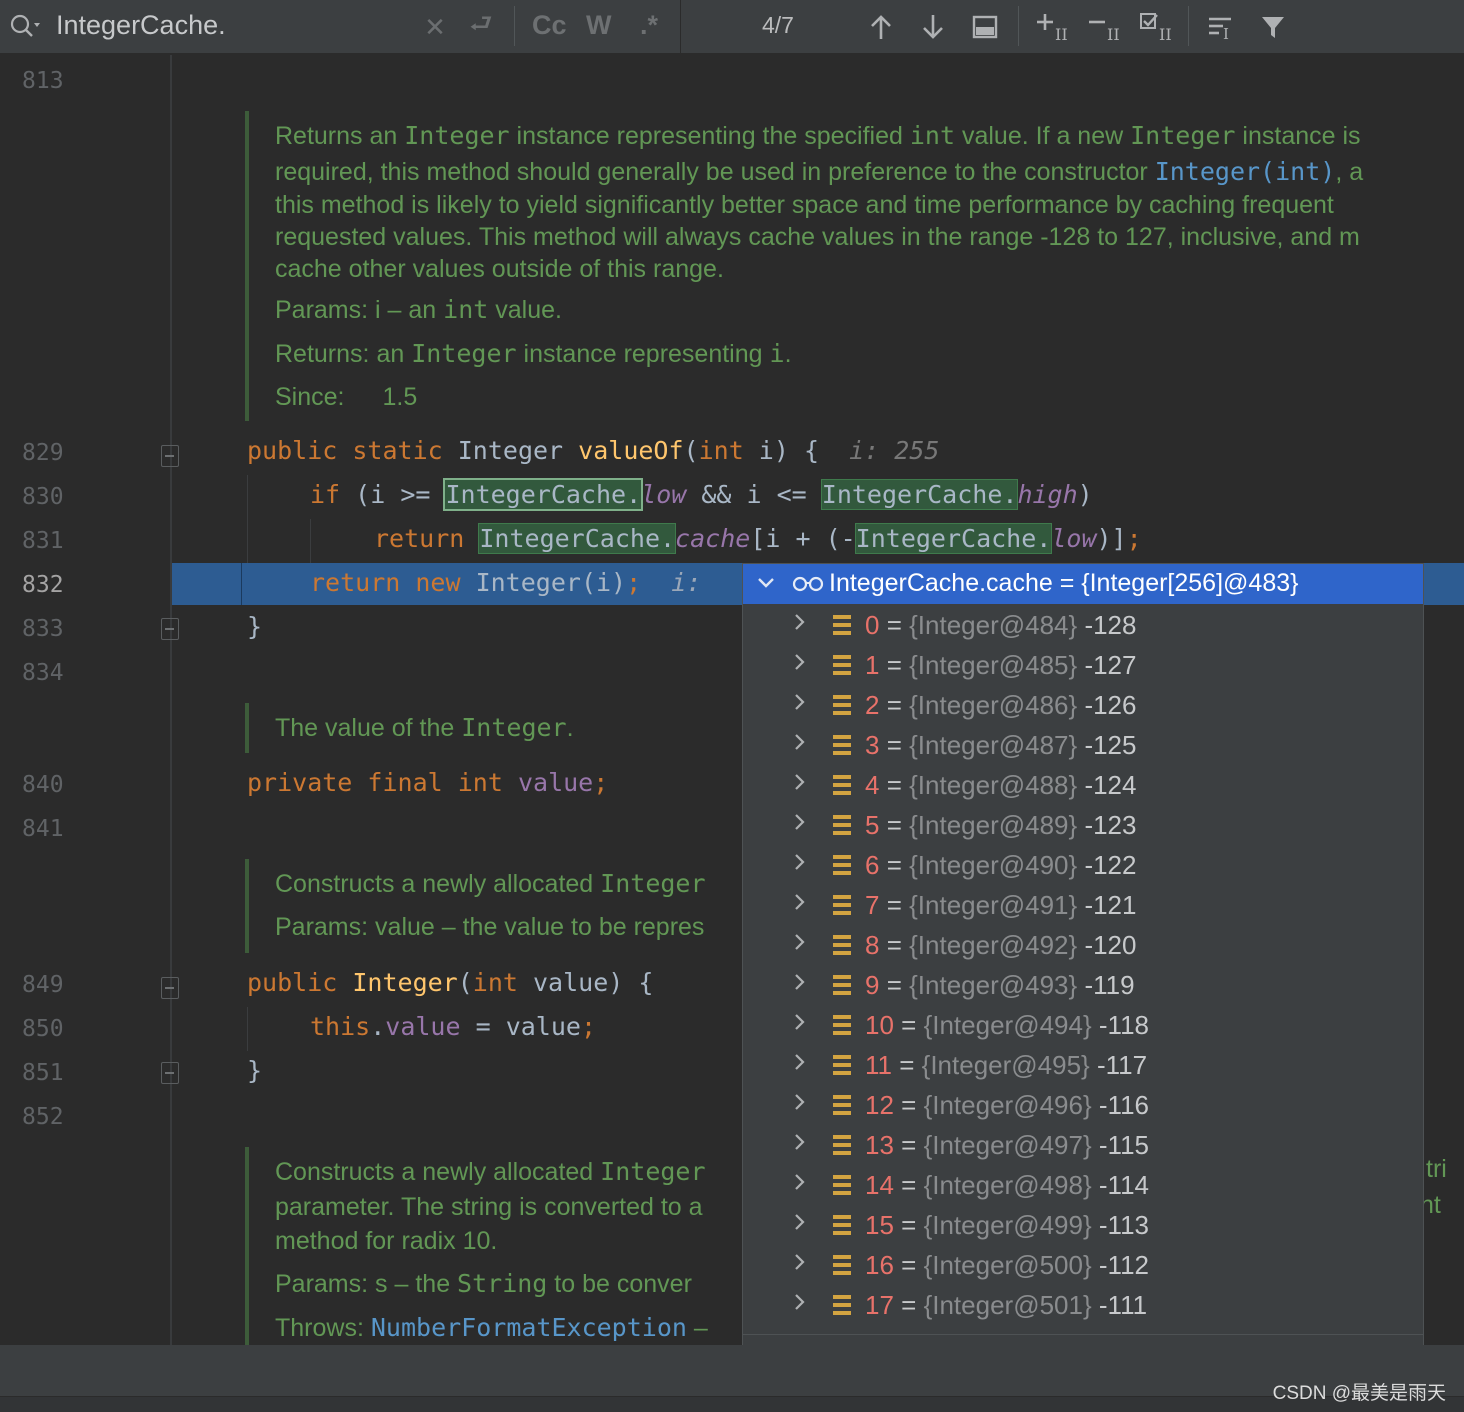  Describe the element at coordinates (1083, 1026) in the screenshot. I see `variable-row: 10 = {Integer@494} -118` at that location.